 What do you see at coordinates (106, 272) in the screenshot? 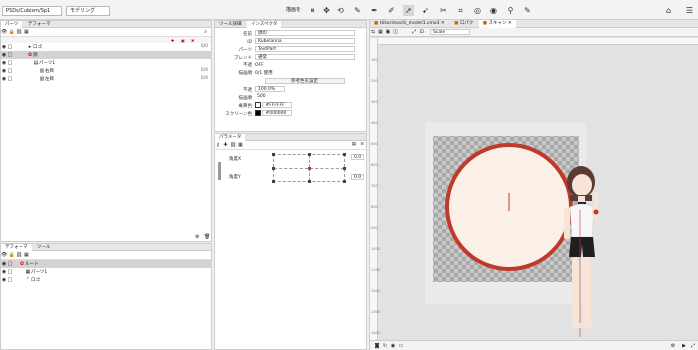
I see `list-item: ◉□ ▦パーツ1` at bounding box center [106, 272].